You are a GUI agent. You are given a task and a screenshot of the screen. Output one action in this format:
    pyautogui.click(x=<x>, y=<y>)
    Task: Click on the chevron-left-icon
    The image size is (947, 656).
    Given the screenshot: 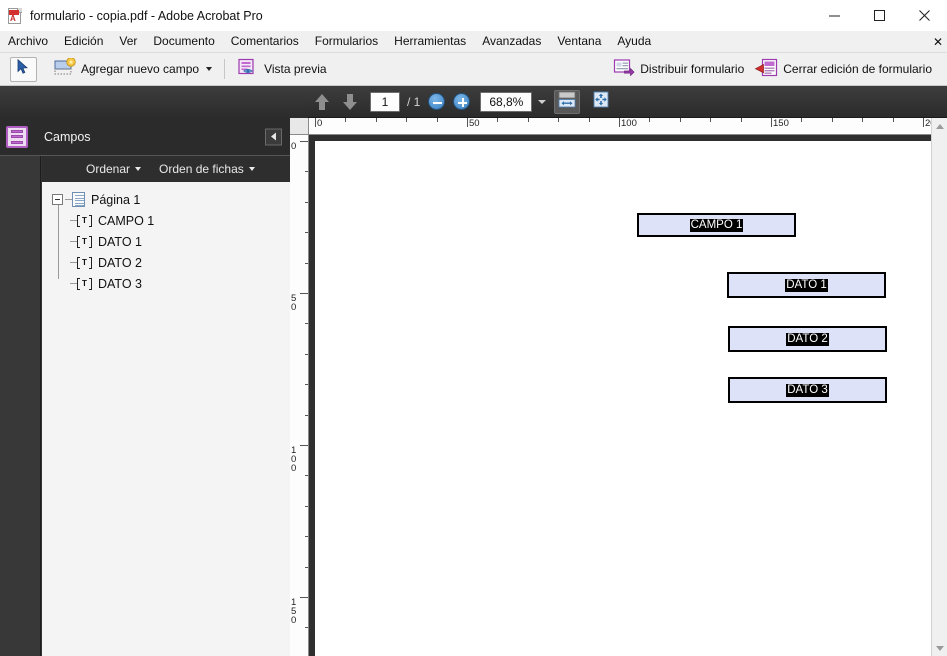 What is the action you would take?
    pyautogui.click(x=273, y=136)
    